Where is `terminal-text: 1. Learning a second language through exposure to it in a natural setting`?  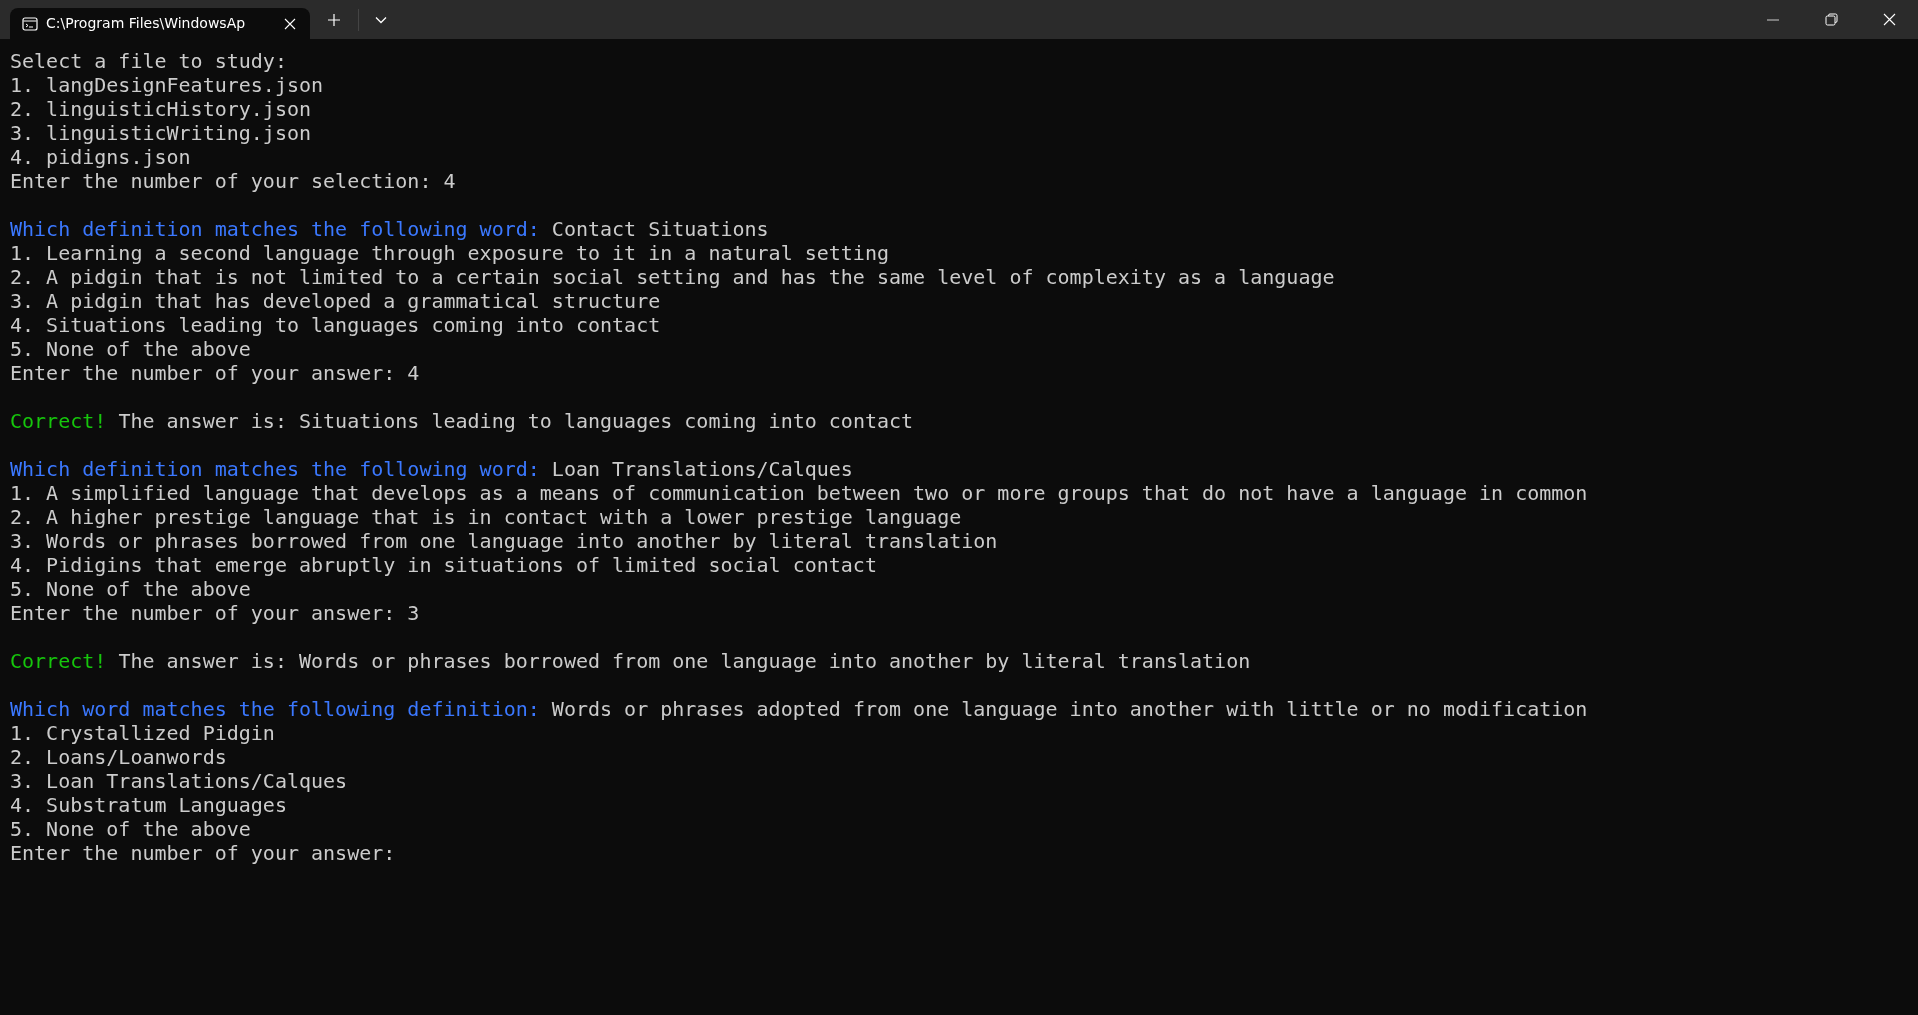 terminal-text: 1. Learning a second language through exposure to it in a natural setting is located at coordinates (449, 253).